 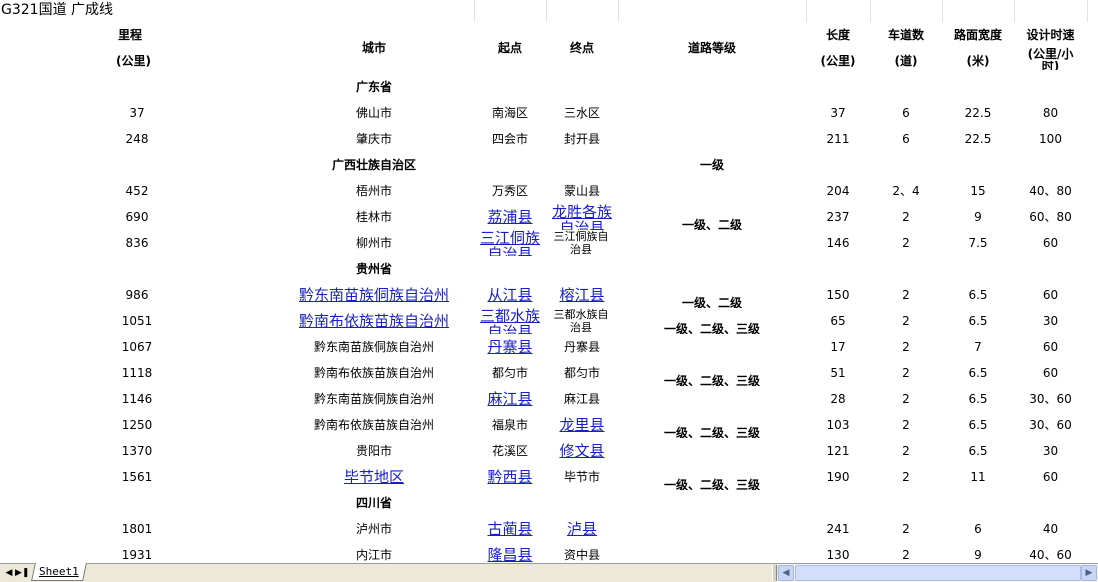 I want to click on width-cell: 6, so click(x=978, y=529).